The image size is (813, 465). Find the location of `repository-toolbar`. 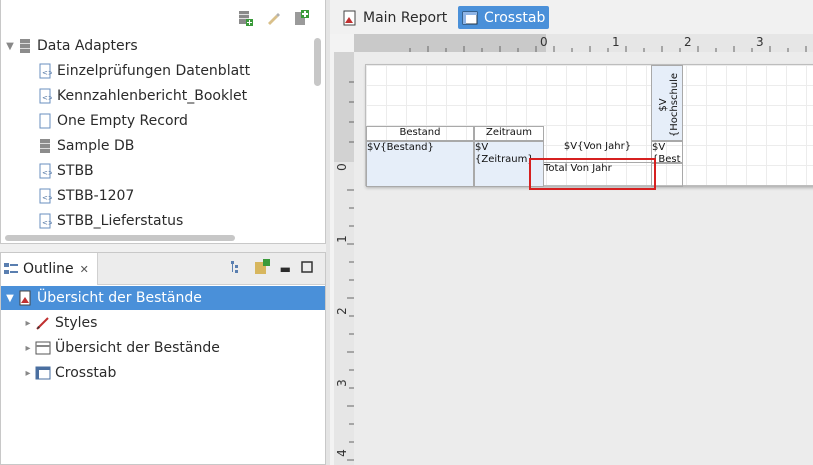

repository-toolbar is located at coordinates (273, 18).